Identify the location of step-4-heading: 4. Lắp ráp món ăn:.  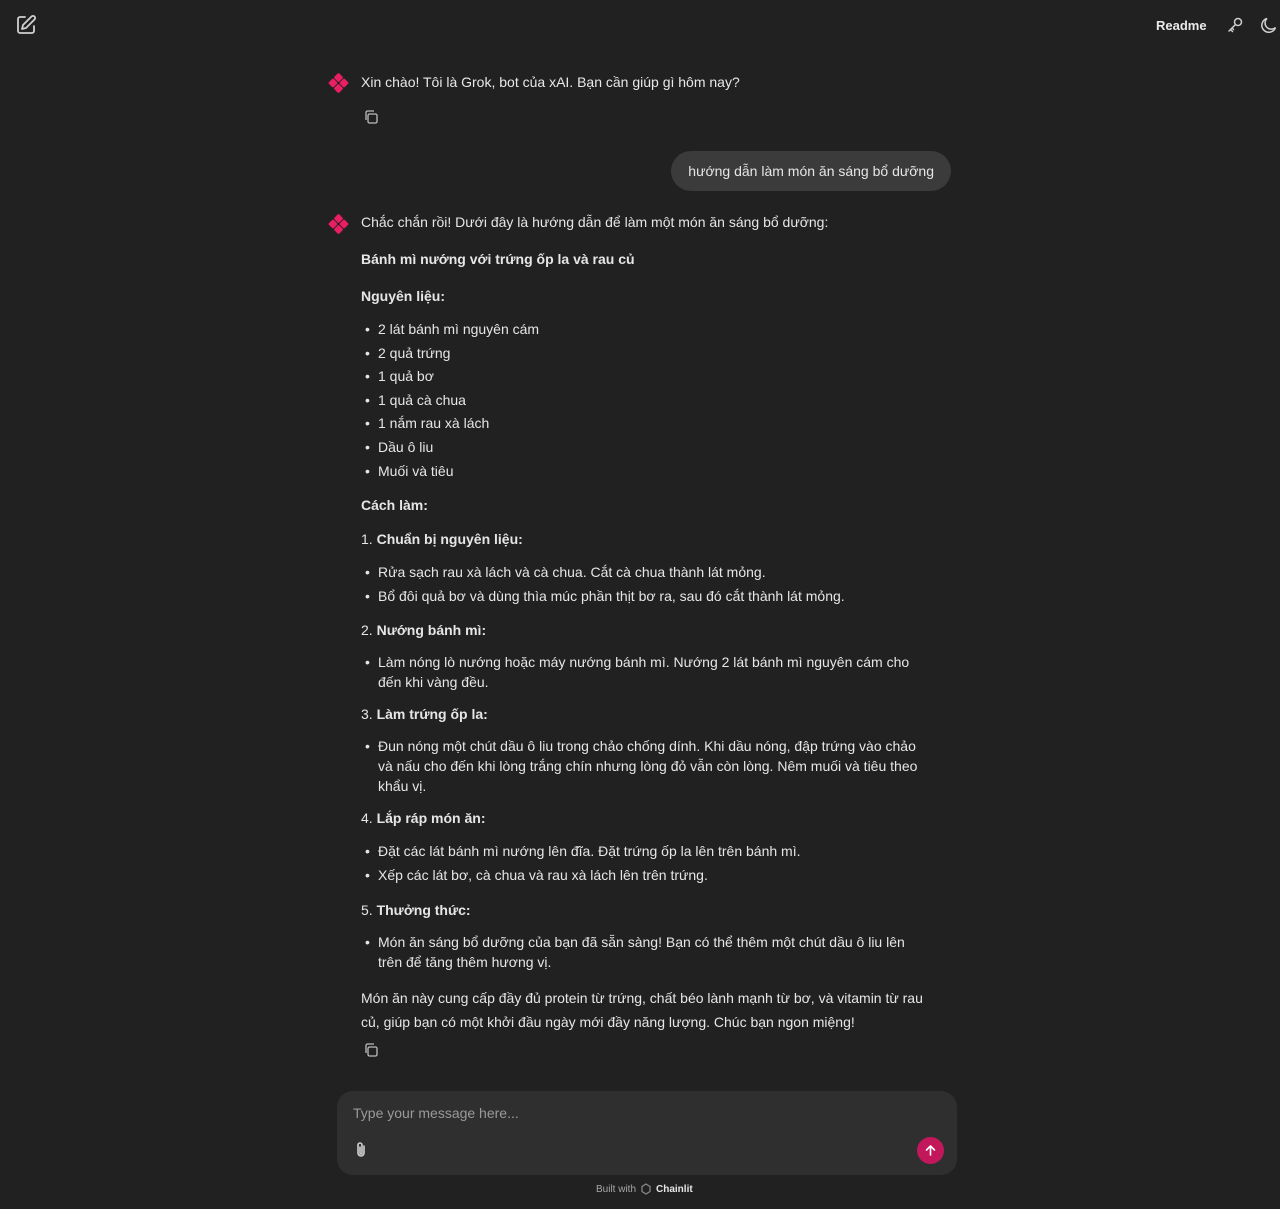
(656, 818).